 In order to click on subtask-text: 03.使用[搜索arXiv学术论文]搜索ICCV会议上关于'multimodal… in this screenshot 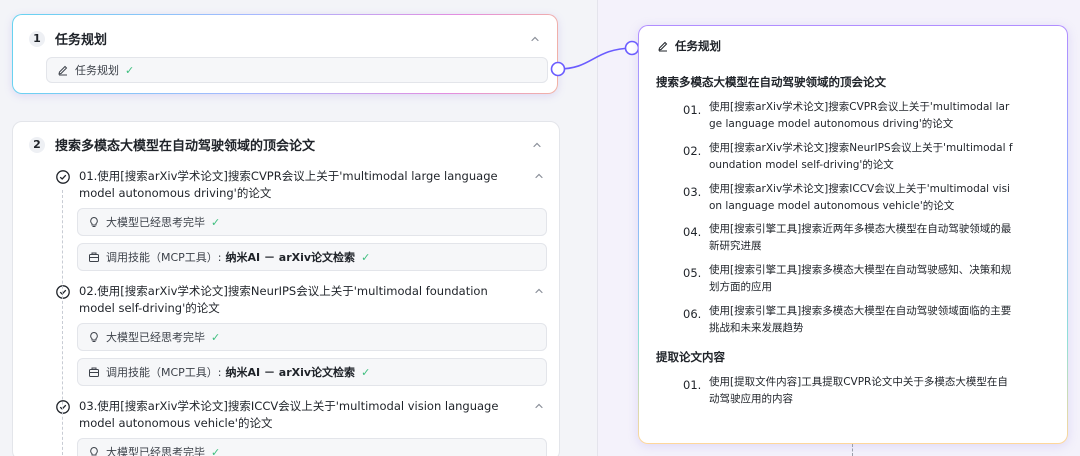, I will do `click(289, 414)`.